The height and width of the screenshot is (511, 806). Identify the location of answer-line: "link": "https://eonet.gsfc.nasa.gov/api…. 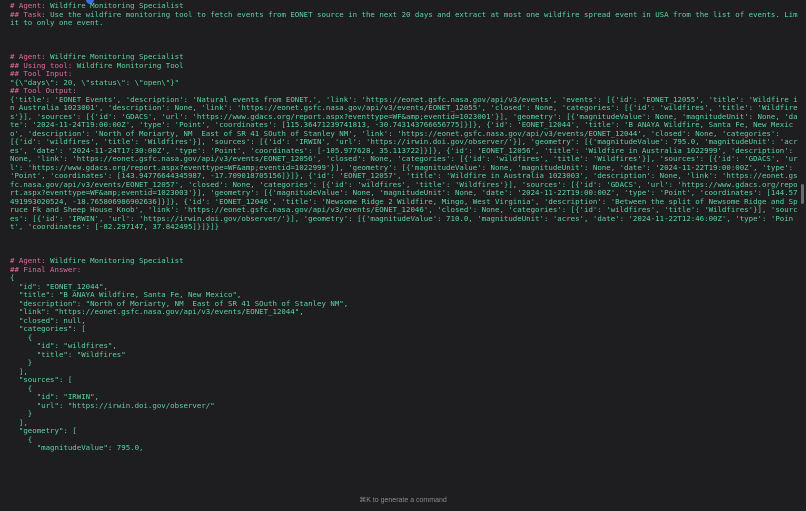
(157, 312).